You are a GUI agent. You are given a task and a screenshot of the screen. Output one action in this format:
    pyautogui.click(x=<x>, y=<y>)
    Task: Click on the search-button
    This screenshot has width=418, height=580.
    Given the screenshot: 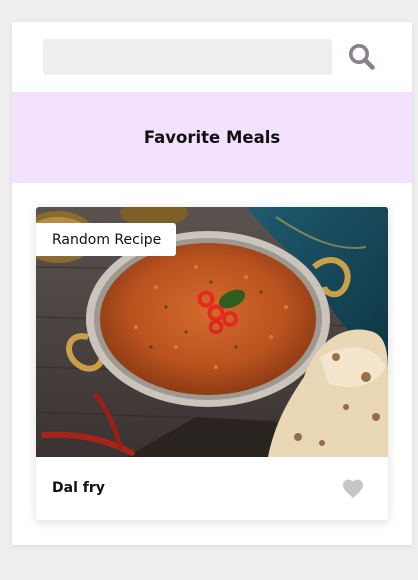 What is the action you would take?
    pyautogui.click(x=362, y=57)
    